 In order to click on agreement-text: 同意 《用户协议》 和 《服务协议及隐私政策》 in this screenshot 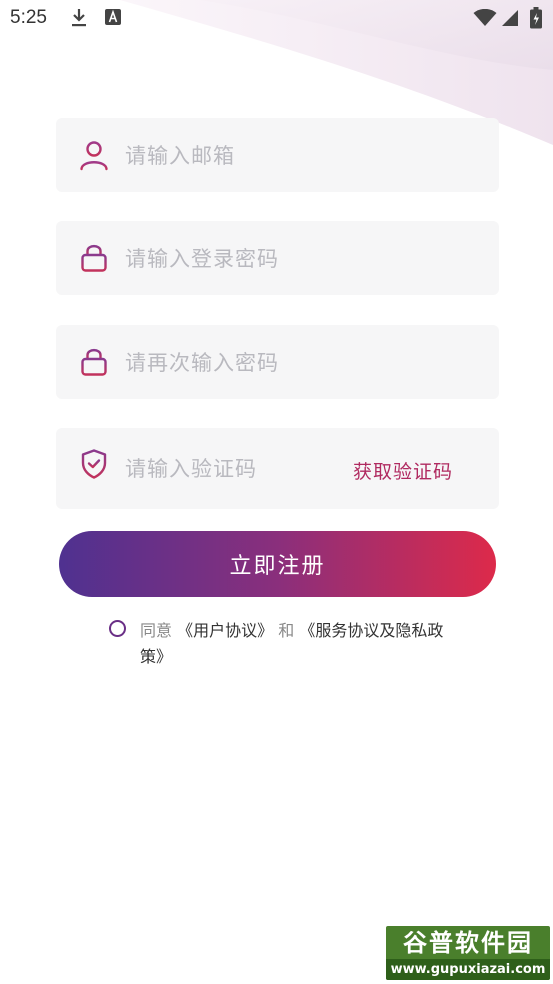, I will do `click(295, 644)`.